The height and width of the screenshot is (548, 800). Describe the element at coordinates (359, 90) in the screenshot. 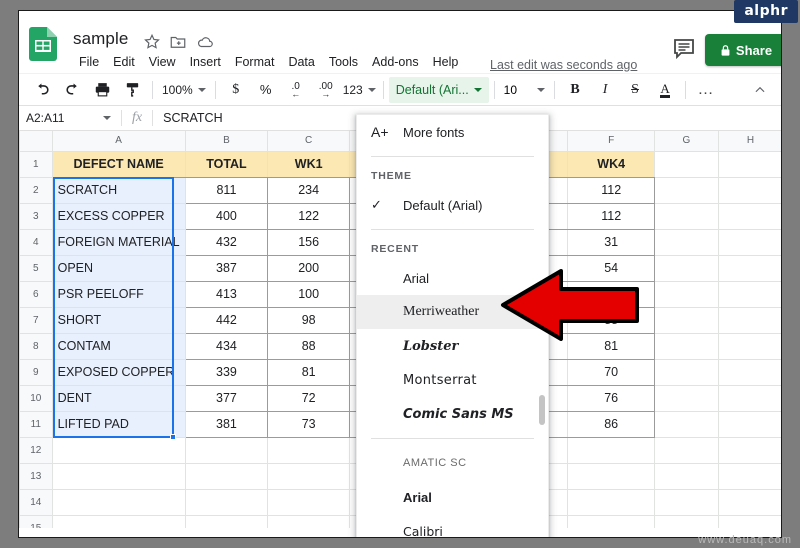

I see `more-formats-button: 123` at that location.